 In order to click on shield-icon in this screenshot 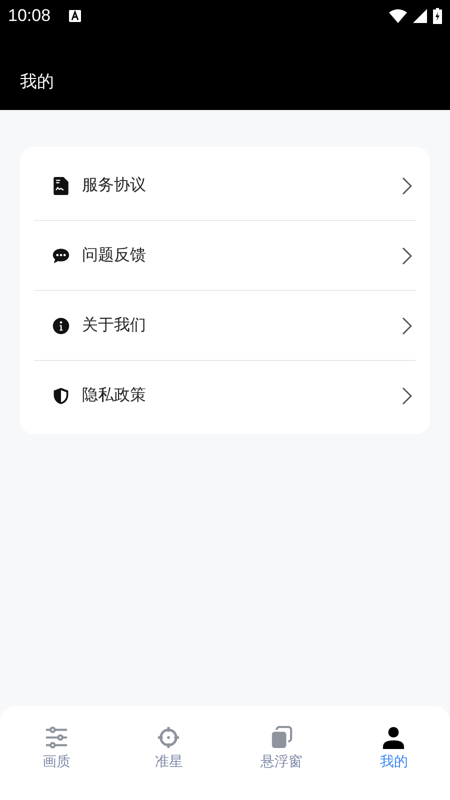, I will do `click(61, 395)`.